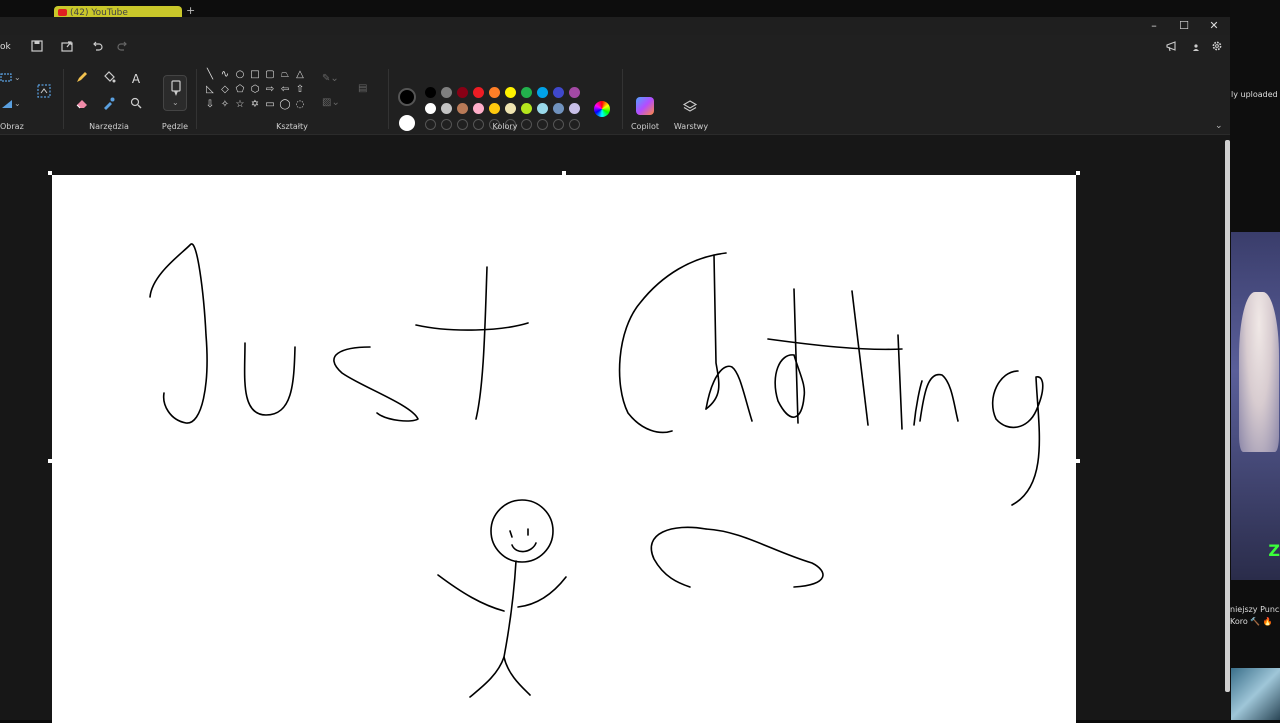 Image resolution: width=1280 pixels, height=723 pixels. What do you see at coordinates (255, 75) in the screenshot?
I see `rectangle-shape-icon: □` at bounding box center [255, 75].